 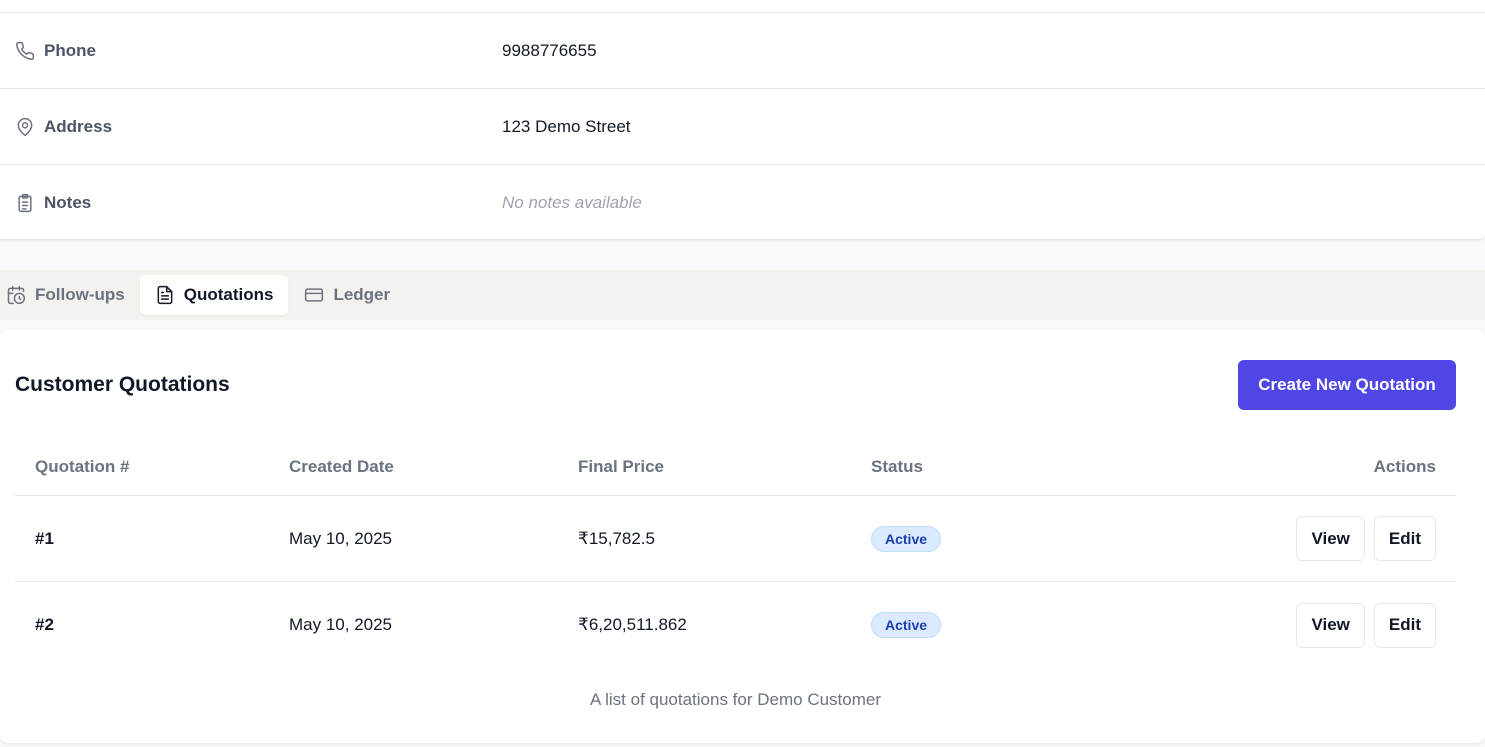 I want to click on column-header-status: Status, so click(x=897, y=466).